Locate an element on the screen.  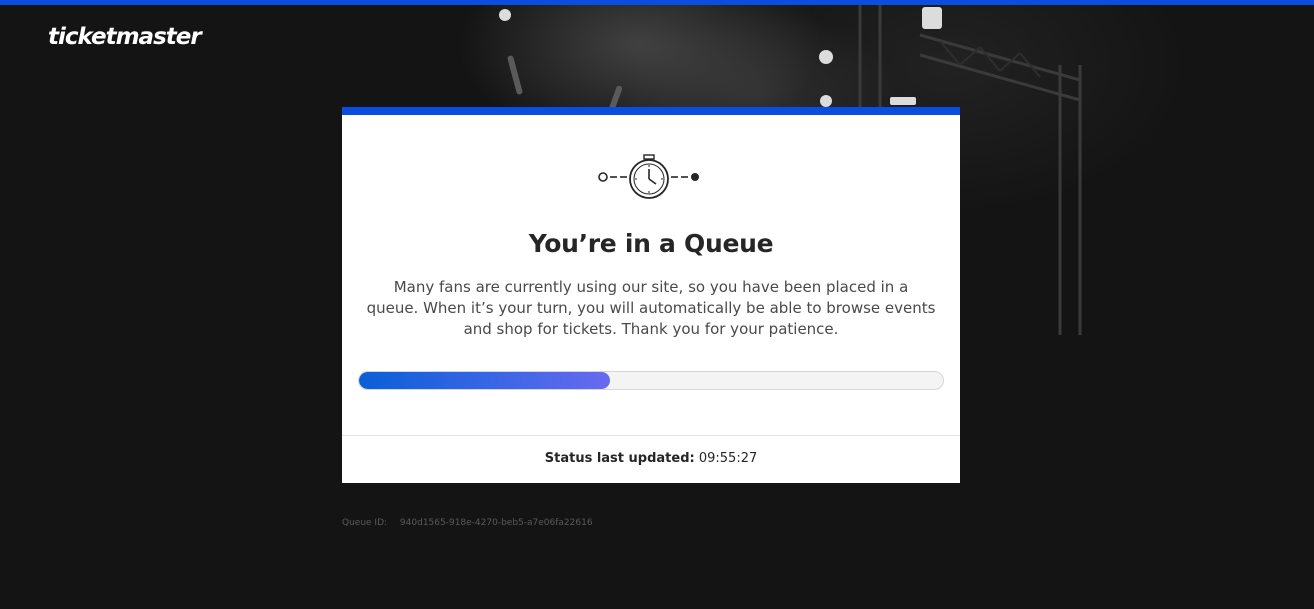
queue-progress-fill is located at coordinates (485, 380).